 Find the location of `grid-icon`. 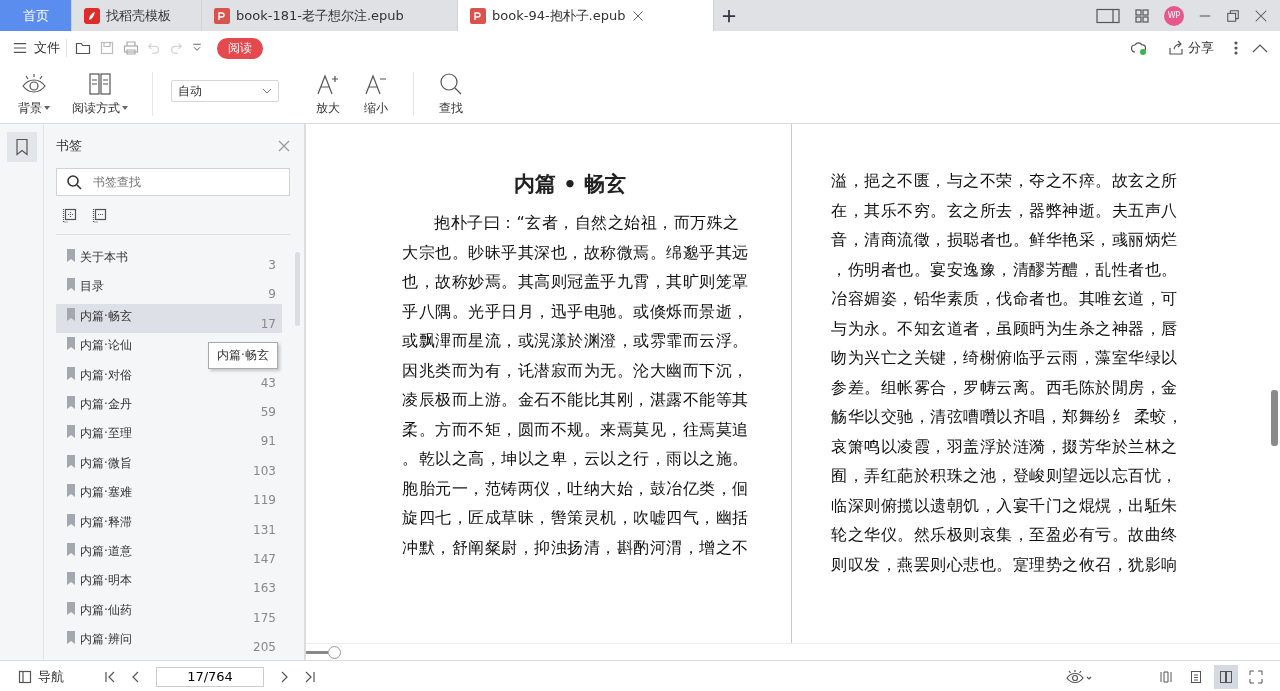

grid-icon is located at coordinates (1142, 15).